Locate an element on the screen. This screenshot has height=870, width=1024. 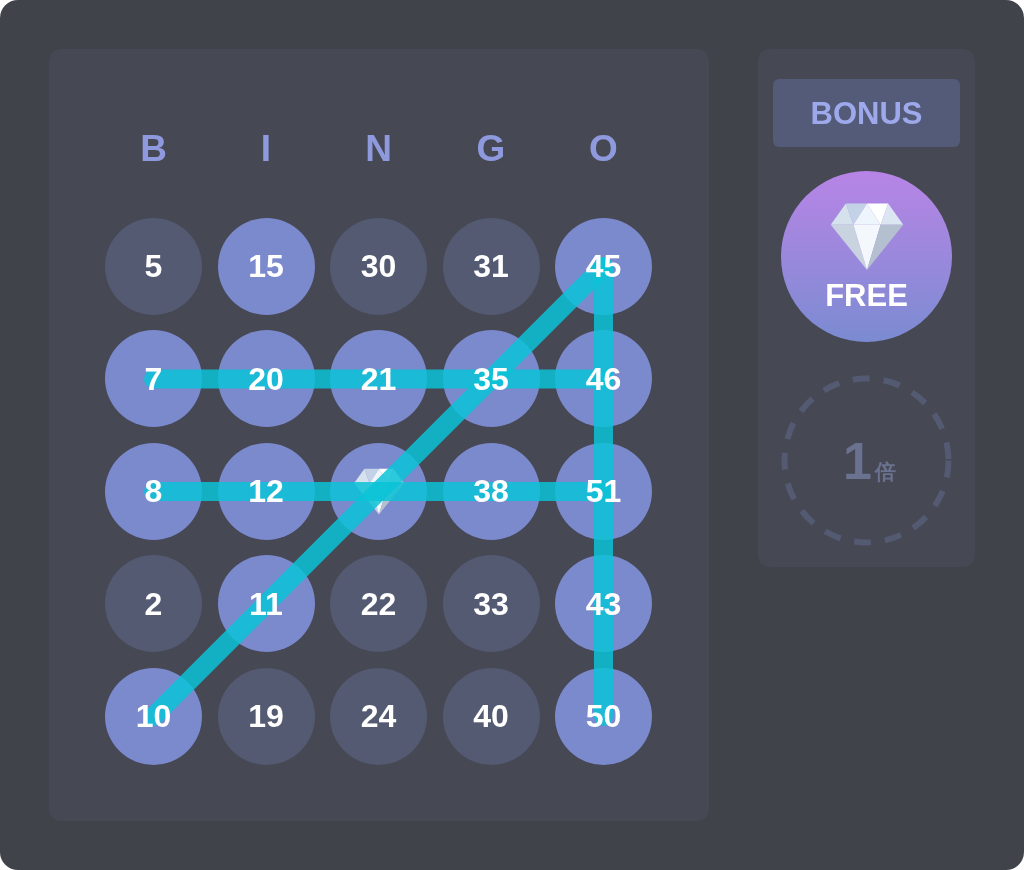
diamond-icon is located at coordinates (866, 236).